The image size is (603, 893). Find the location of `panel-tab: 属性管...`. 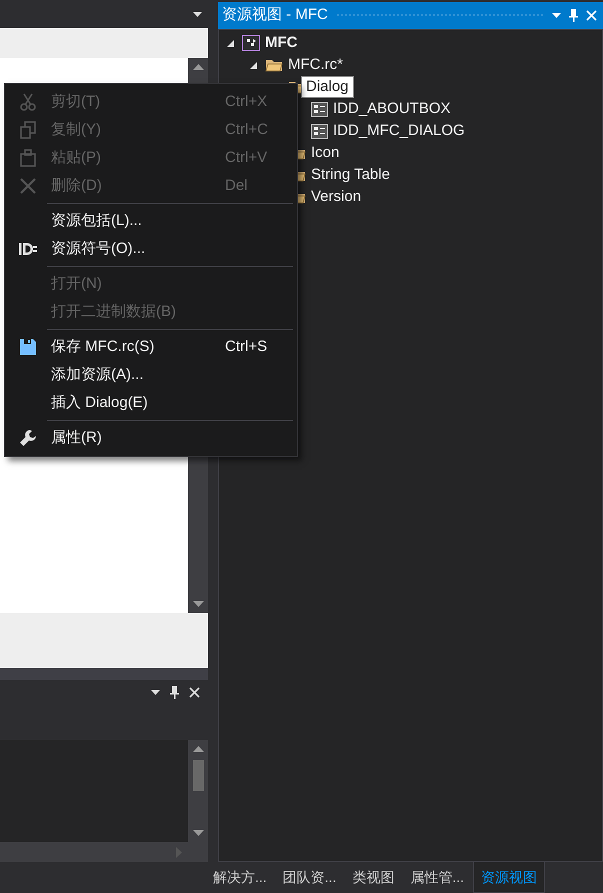

panel-tab: 属性管... is located at coordinates (437, 877).